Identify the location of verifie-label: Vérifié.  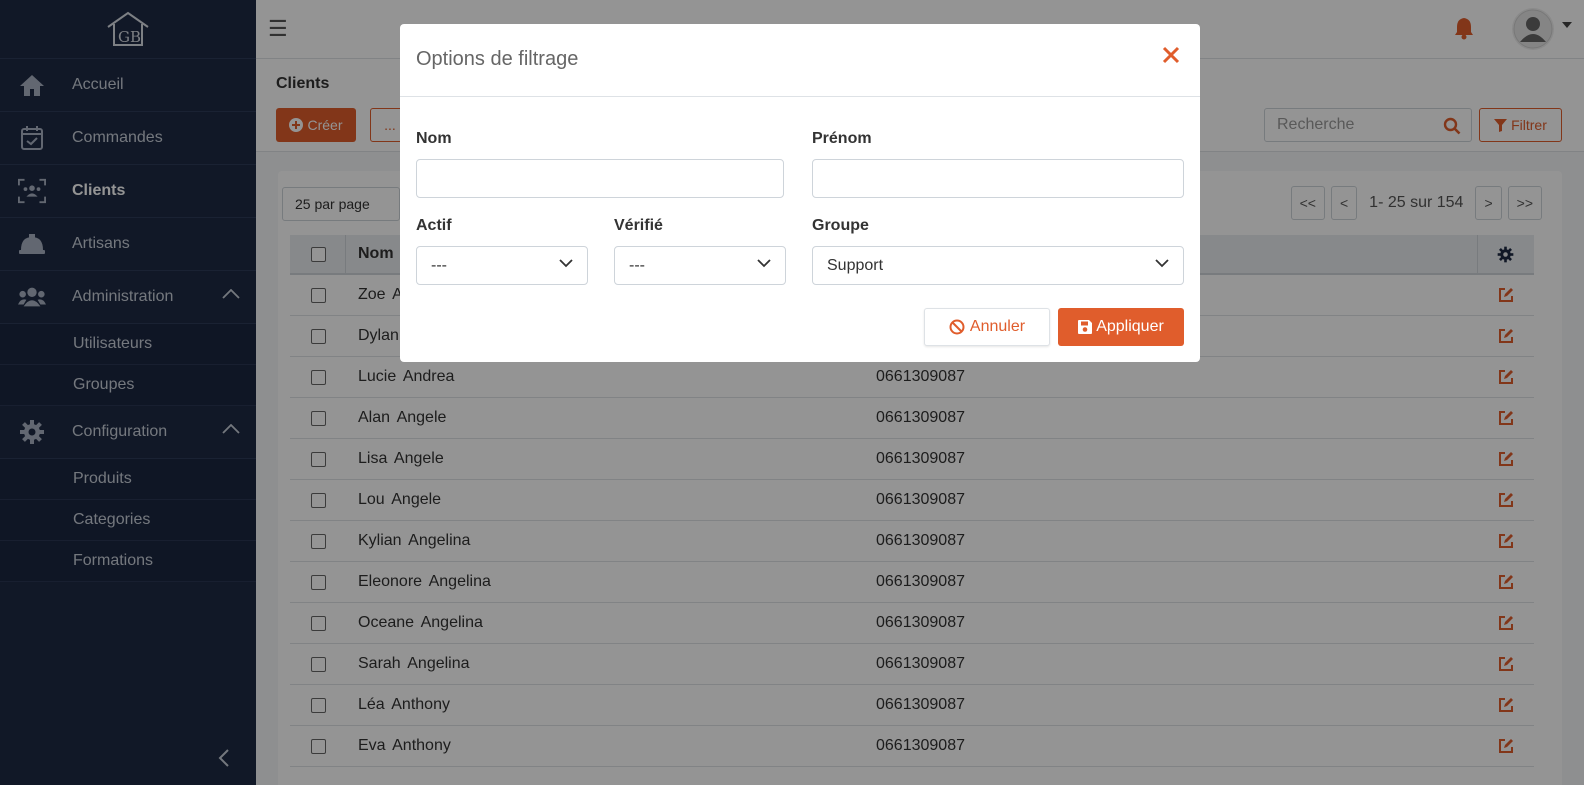
(638, 225).